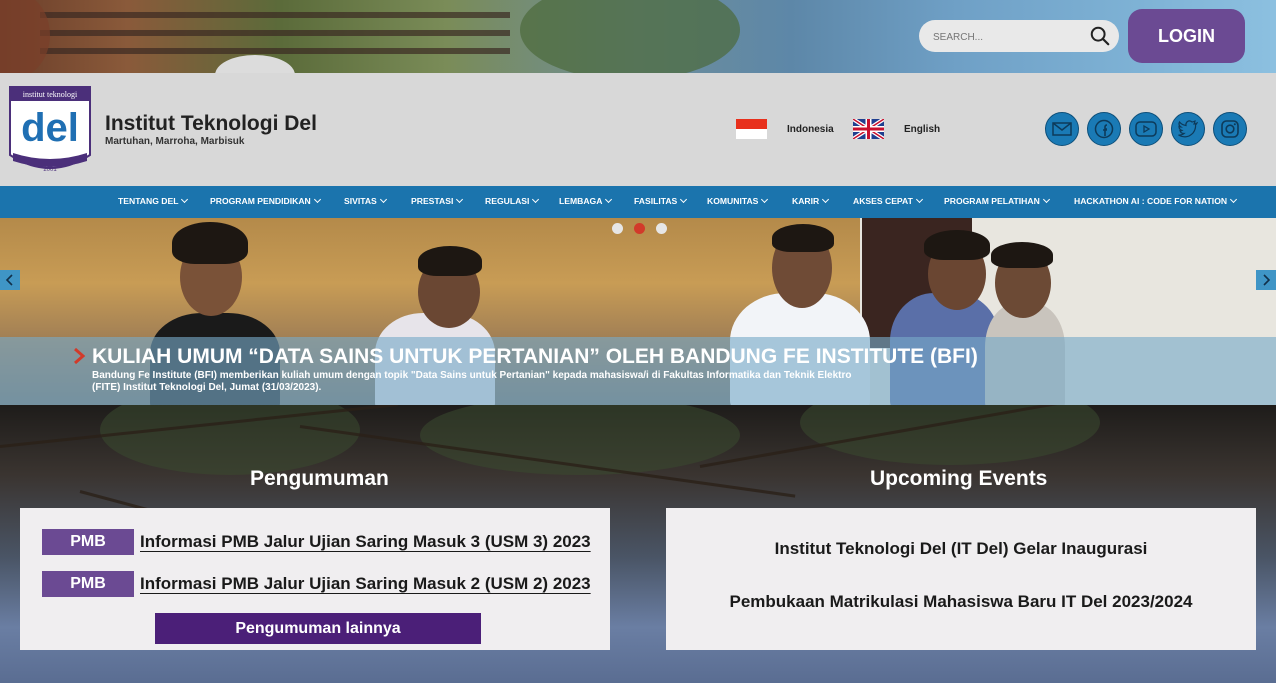  What do you see at coordinates (922, 129) in the screenshot?
I see `language-label: English` at bounding box center [922, 129].